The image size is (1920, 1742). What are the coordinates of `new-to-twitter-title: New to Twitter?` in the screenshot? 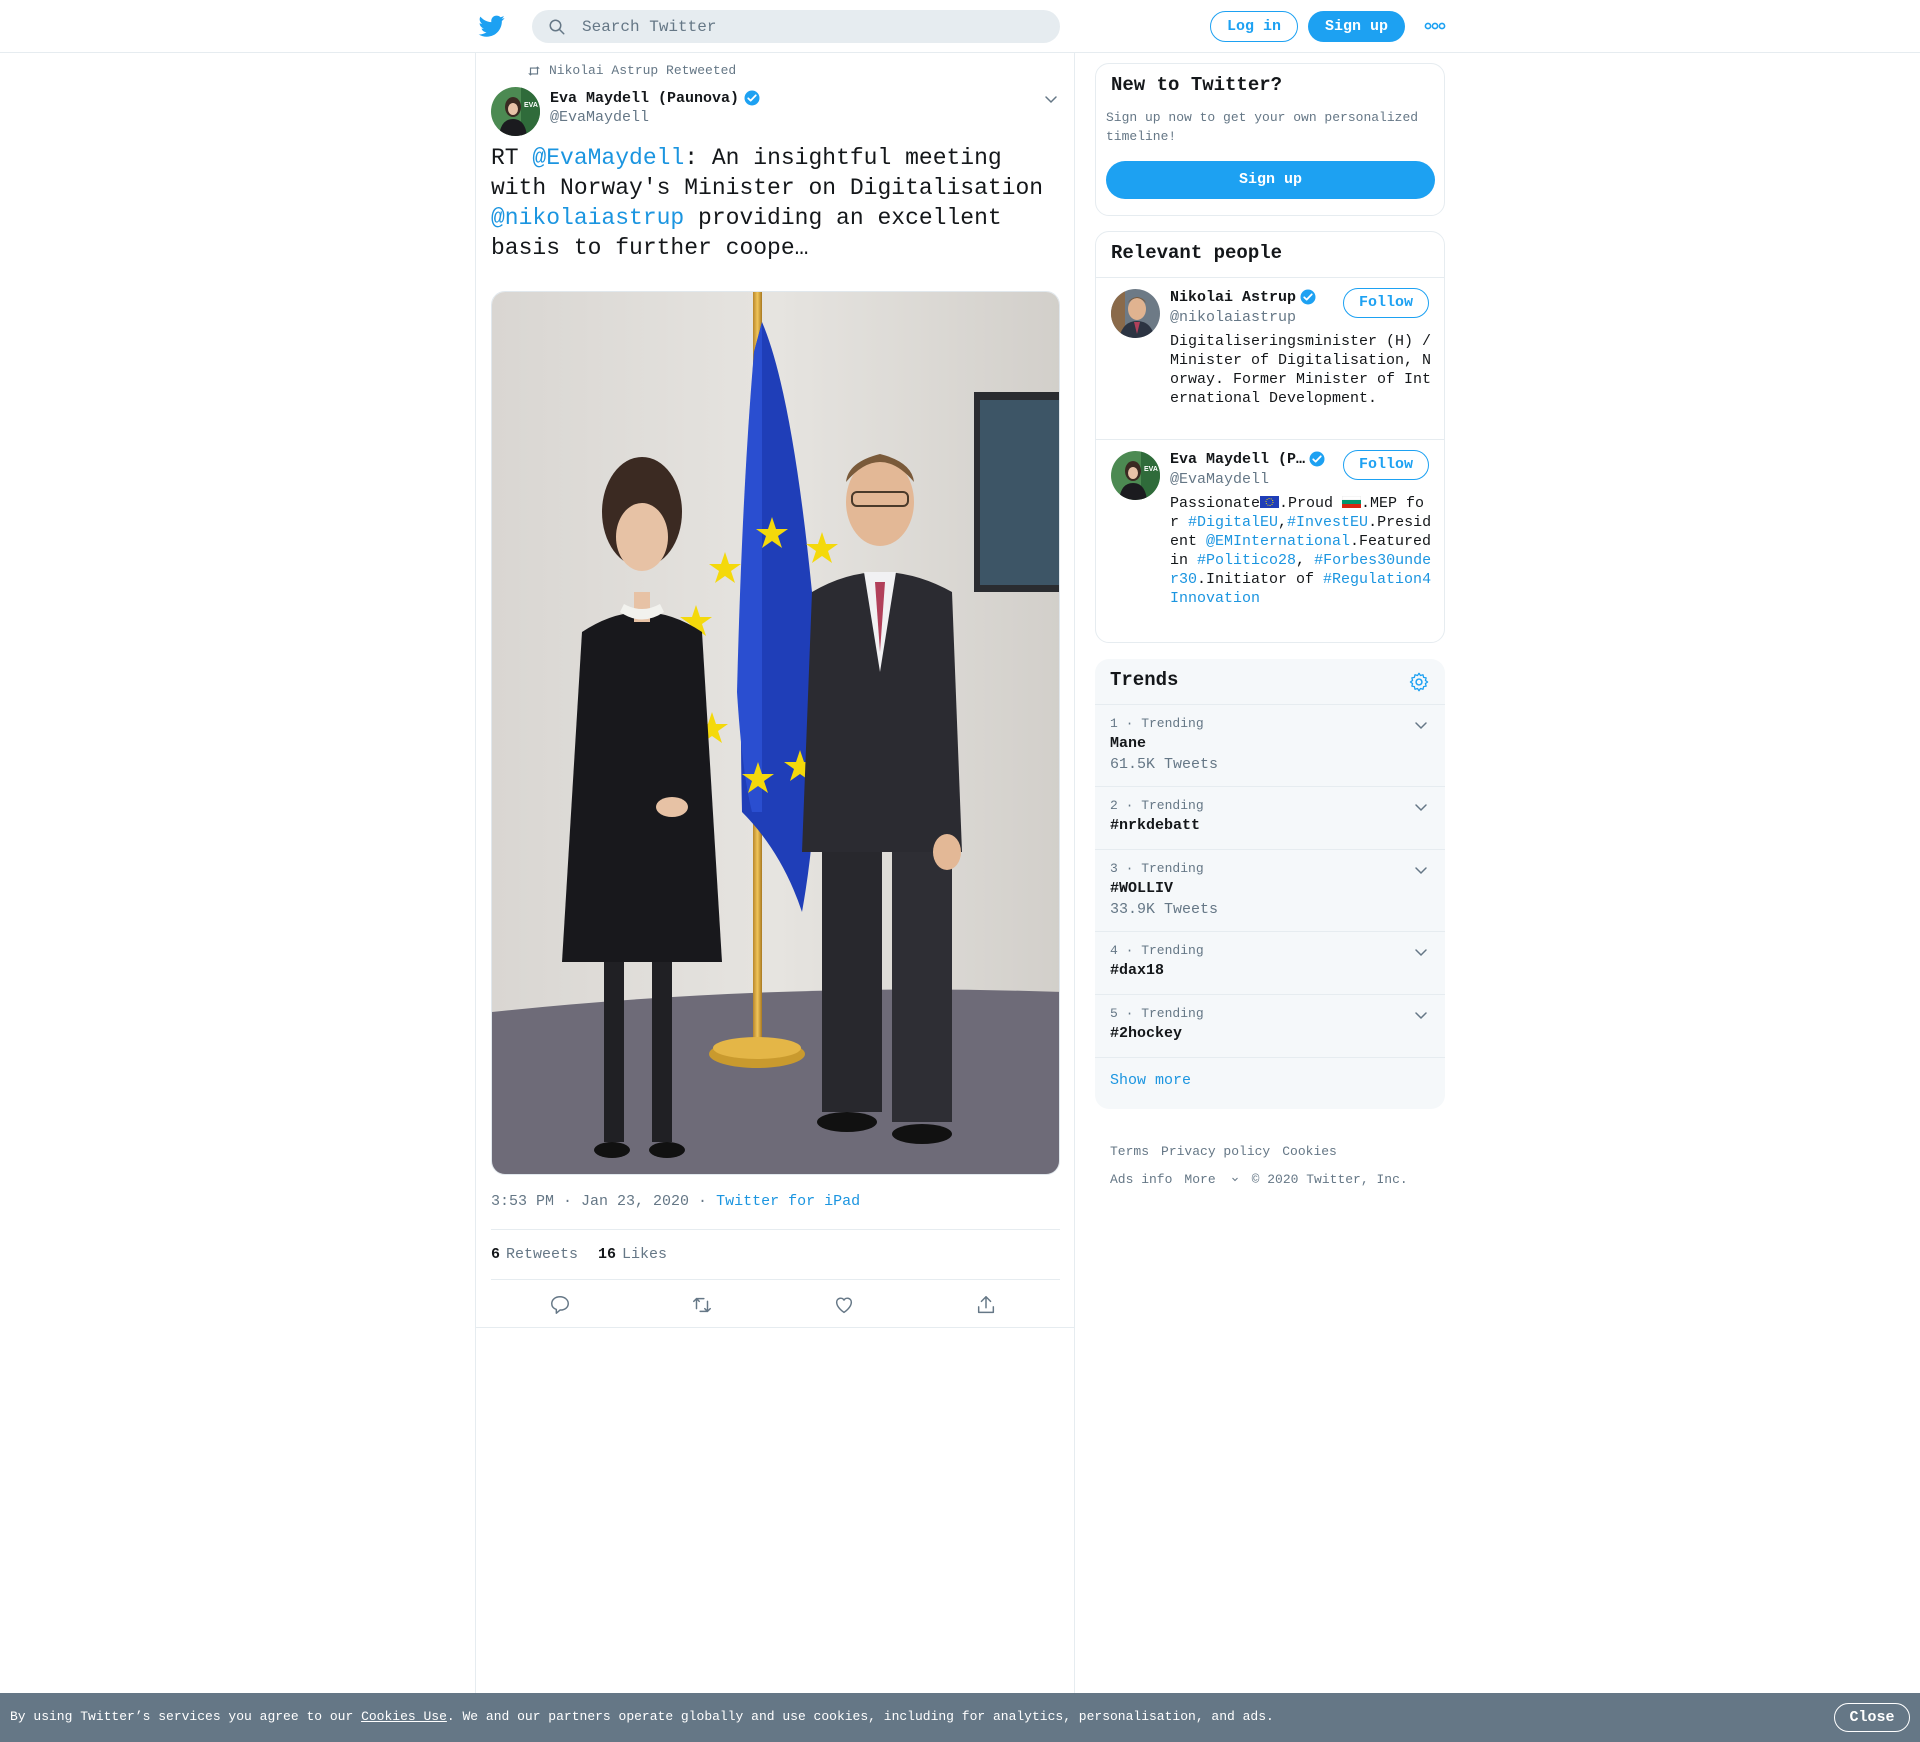 It's located at (1197, 85).